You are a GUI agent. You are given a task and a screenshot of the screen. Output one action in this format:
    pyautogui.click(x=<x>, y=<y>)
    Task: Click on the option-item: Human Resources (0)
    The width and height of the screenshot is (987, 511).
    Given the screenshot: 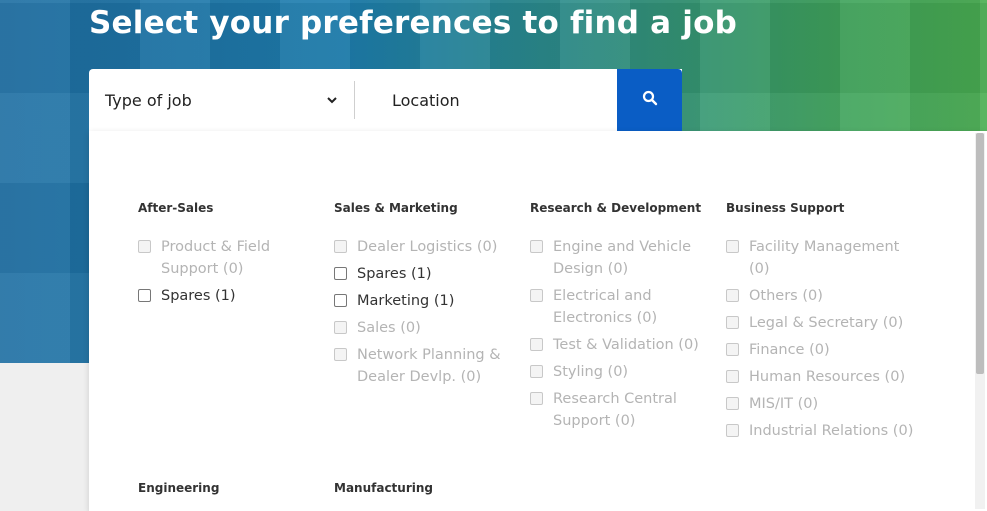 What is the action you would take?
    pyautogui.click(x=821, y=377)
    